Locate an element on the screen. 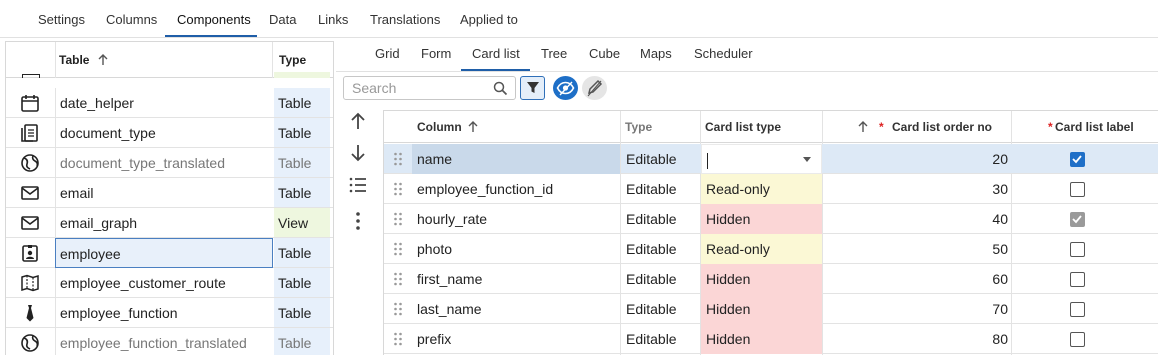 Image resolution: width=1158 pixels, height=355 pixels. list-item: employee_function Table is located at coordinates (169, 313).